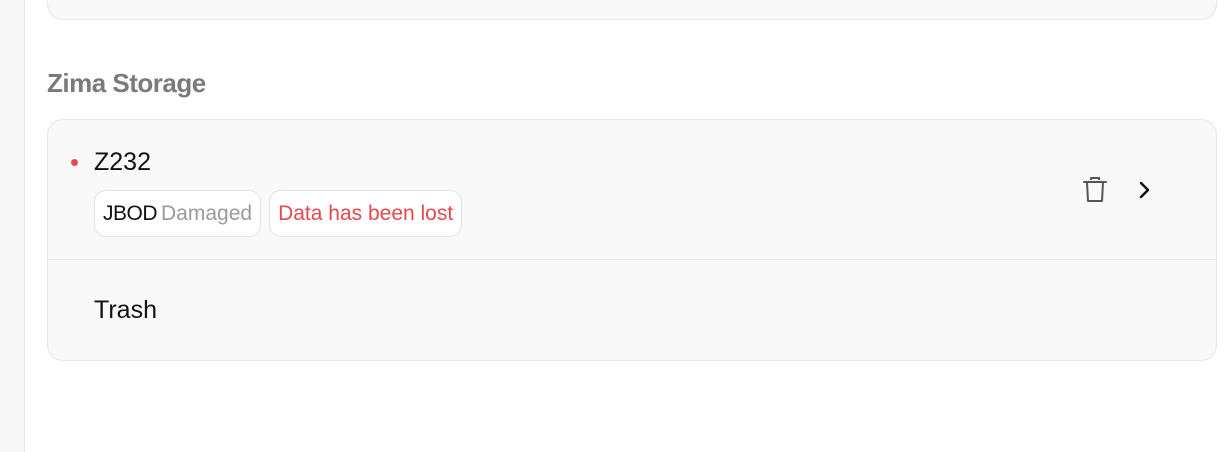 The height and width of the screenshot is (452, 1228). I want to click on trash-icon, so click(1095, 190).